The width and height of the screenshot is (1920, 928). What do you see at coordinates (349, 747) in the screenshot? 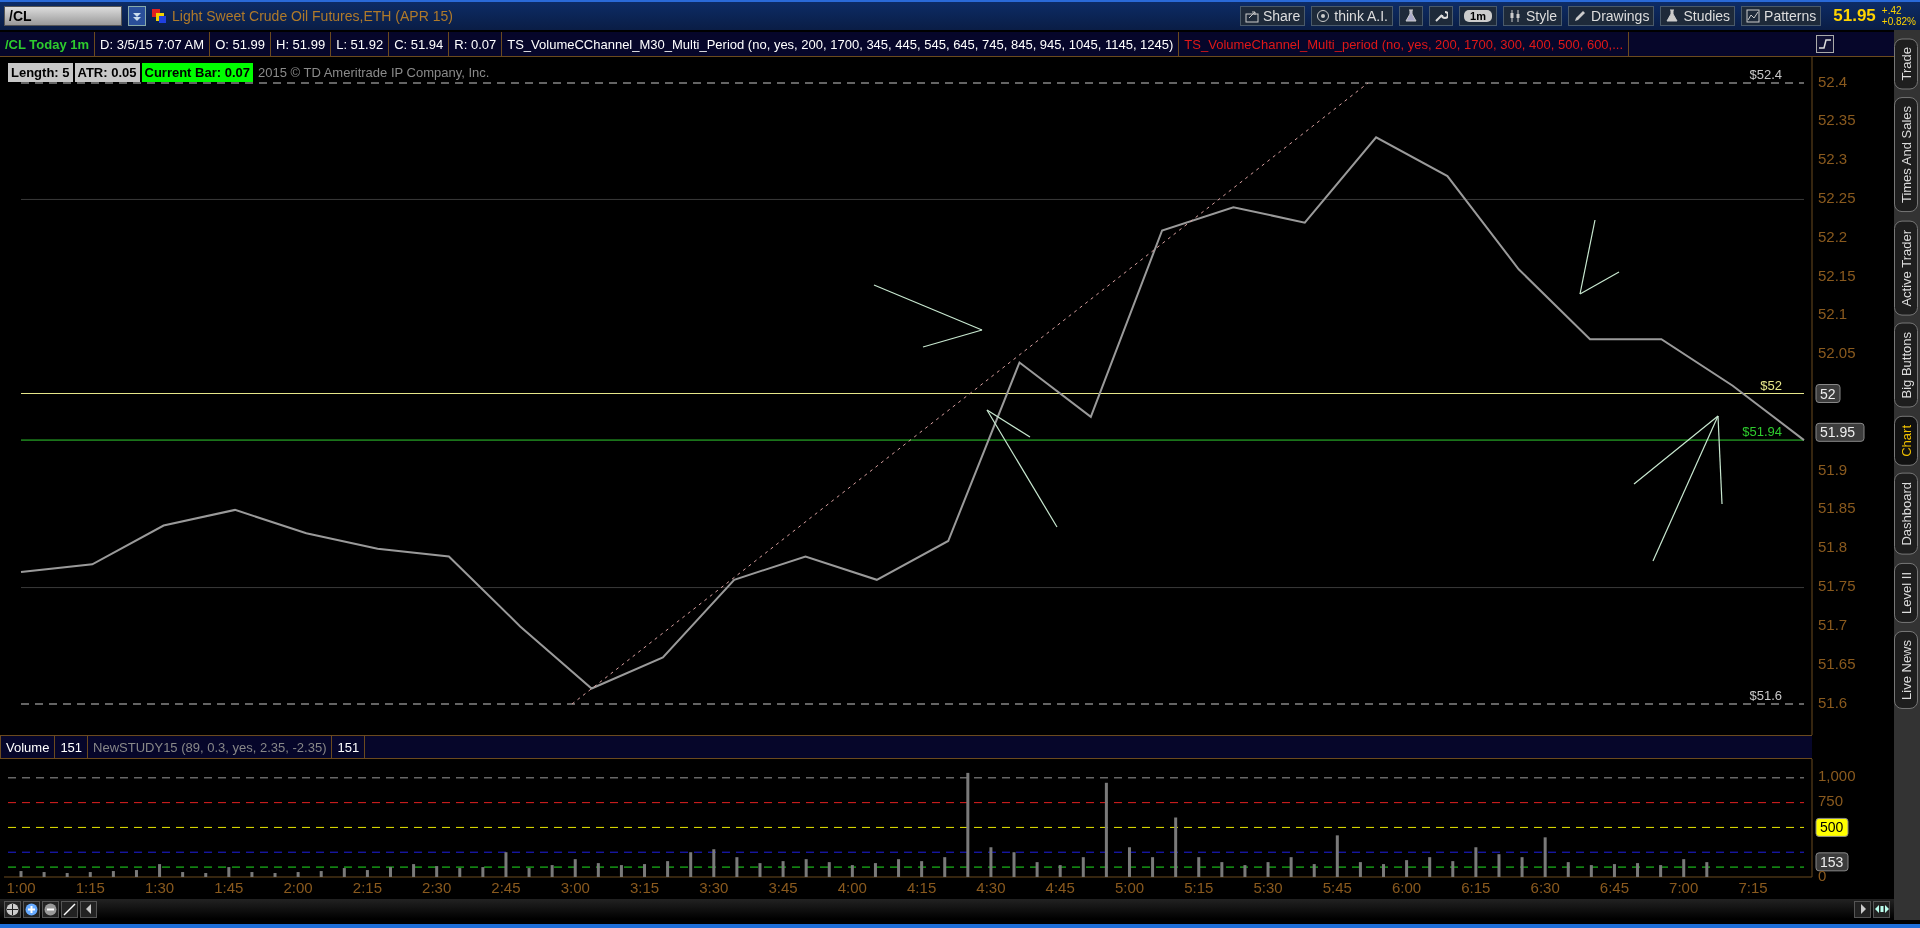
I see `study-label: 151` at bounding box center [349, 747].